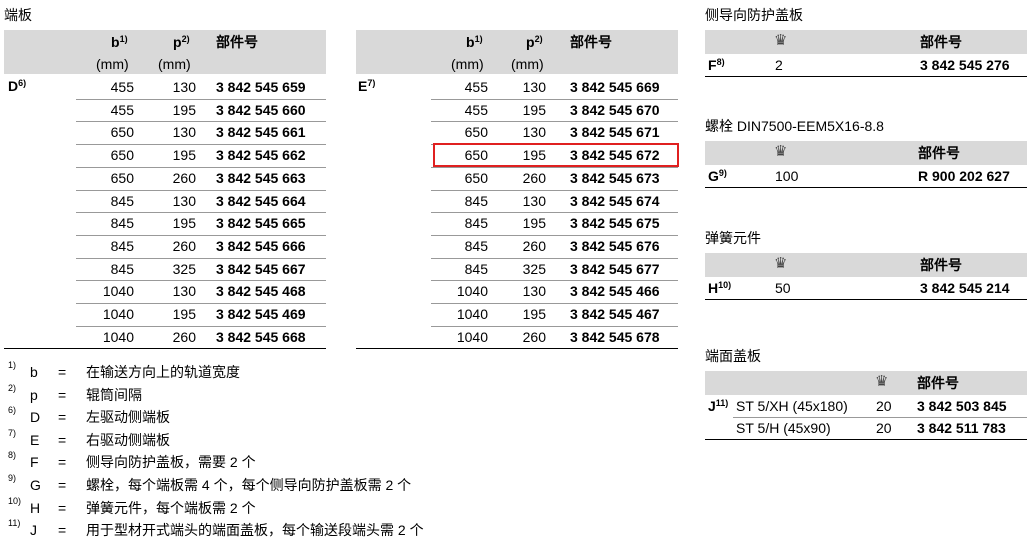 The image size is (1028, 543). I want to click on part-number-cell: 3 842 545 469, so click(261, 314).